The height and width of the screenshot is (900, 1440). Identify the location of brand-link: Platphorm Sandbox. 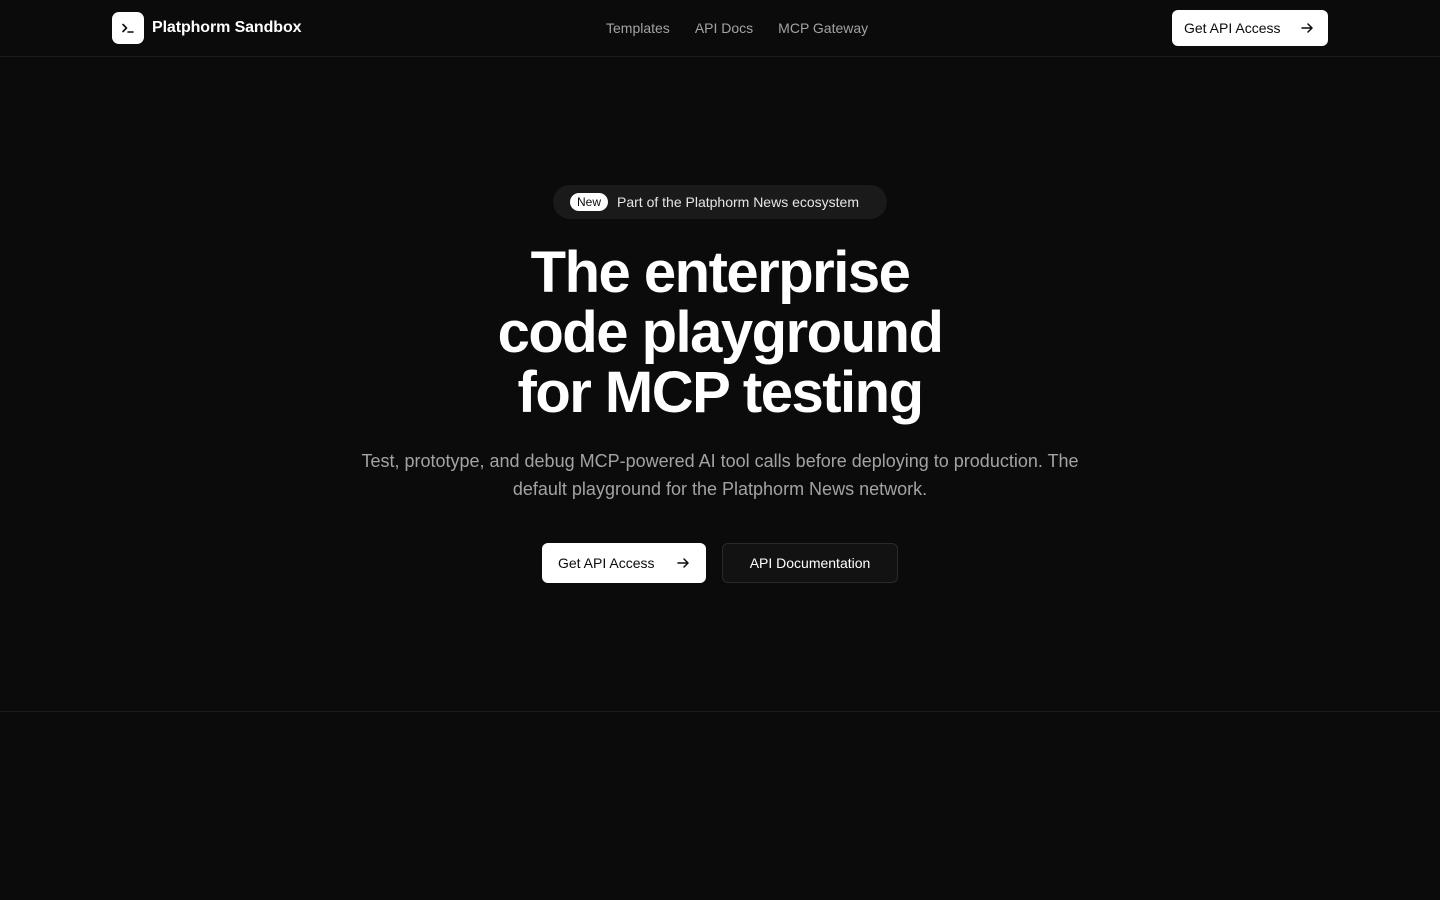
(207, 28).